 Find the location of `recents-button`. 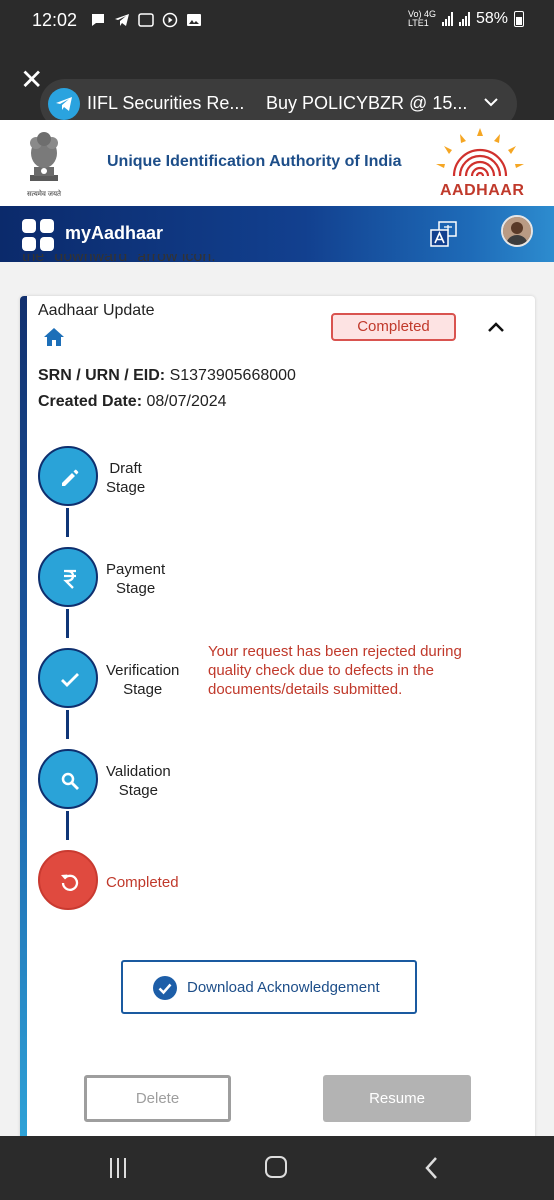

recents-button is located at coordinates (118, 1168).